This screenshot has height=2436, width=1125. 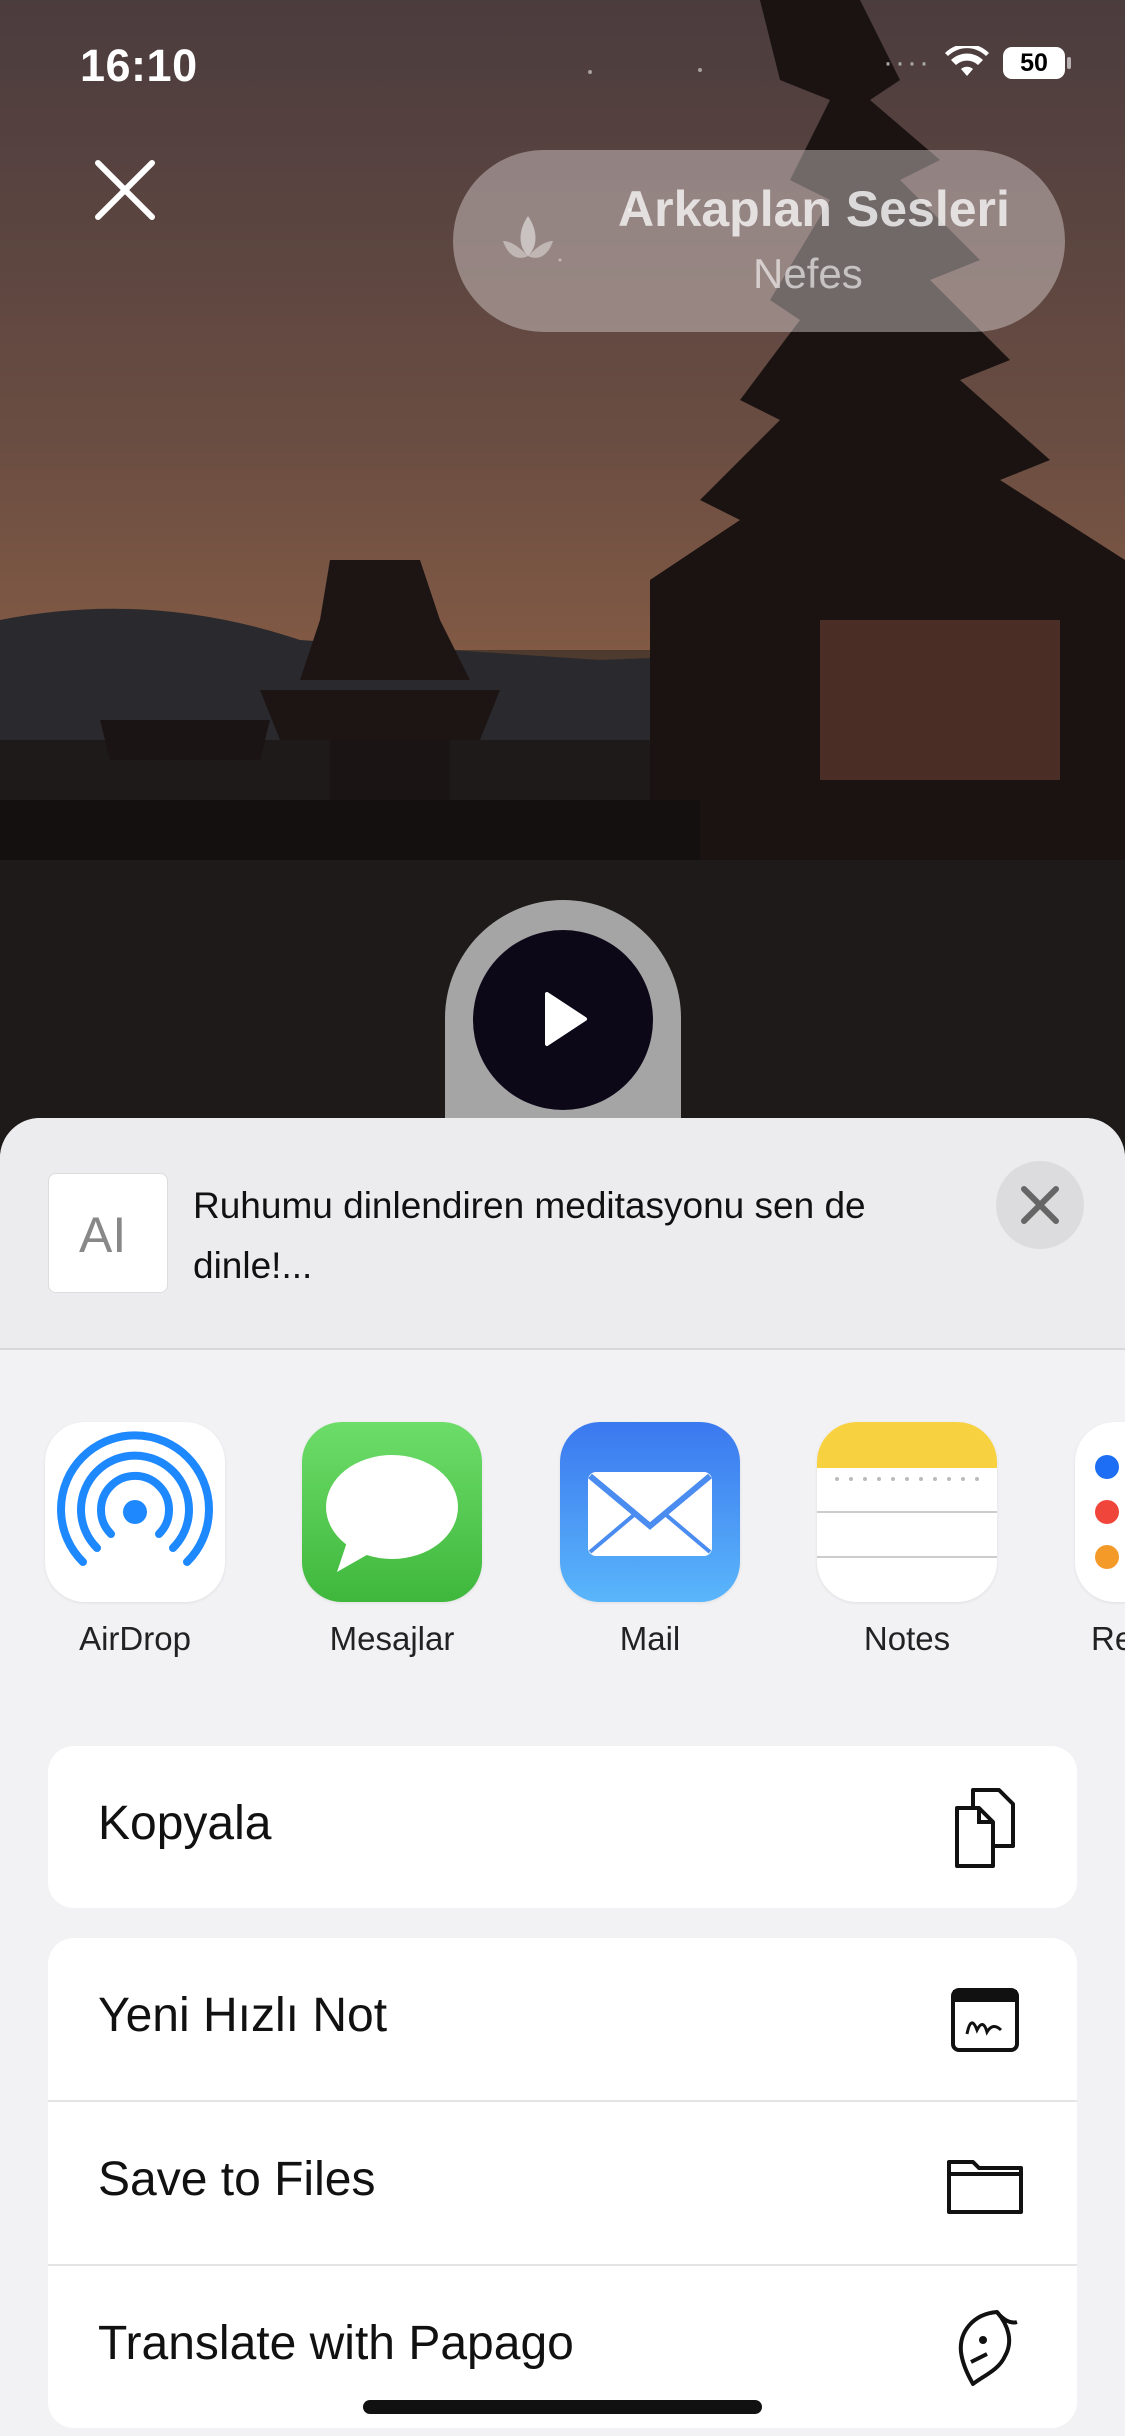 What do you see at coordinates (566, 1019) in the screenshot?
I see `play-icon` at bounding box center [566, 1019].